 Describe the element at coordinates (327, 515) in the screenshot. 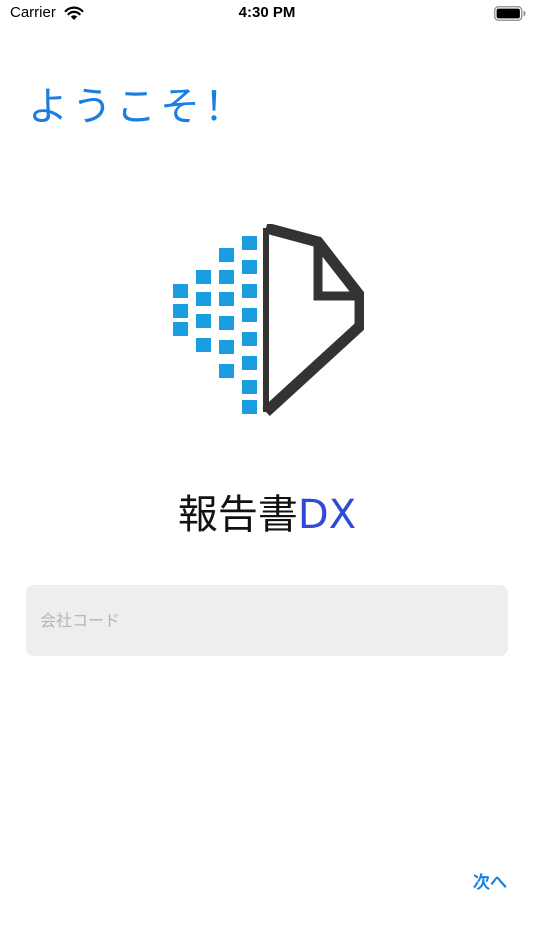

I see `app-name-suffix: DX` at that location.